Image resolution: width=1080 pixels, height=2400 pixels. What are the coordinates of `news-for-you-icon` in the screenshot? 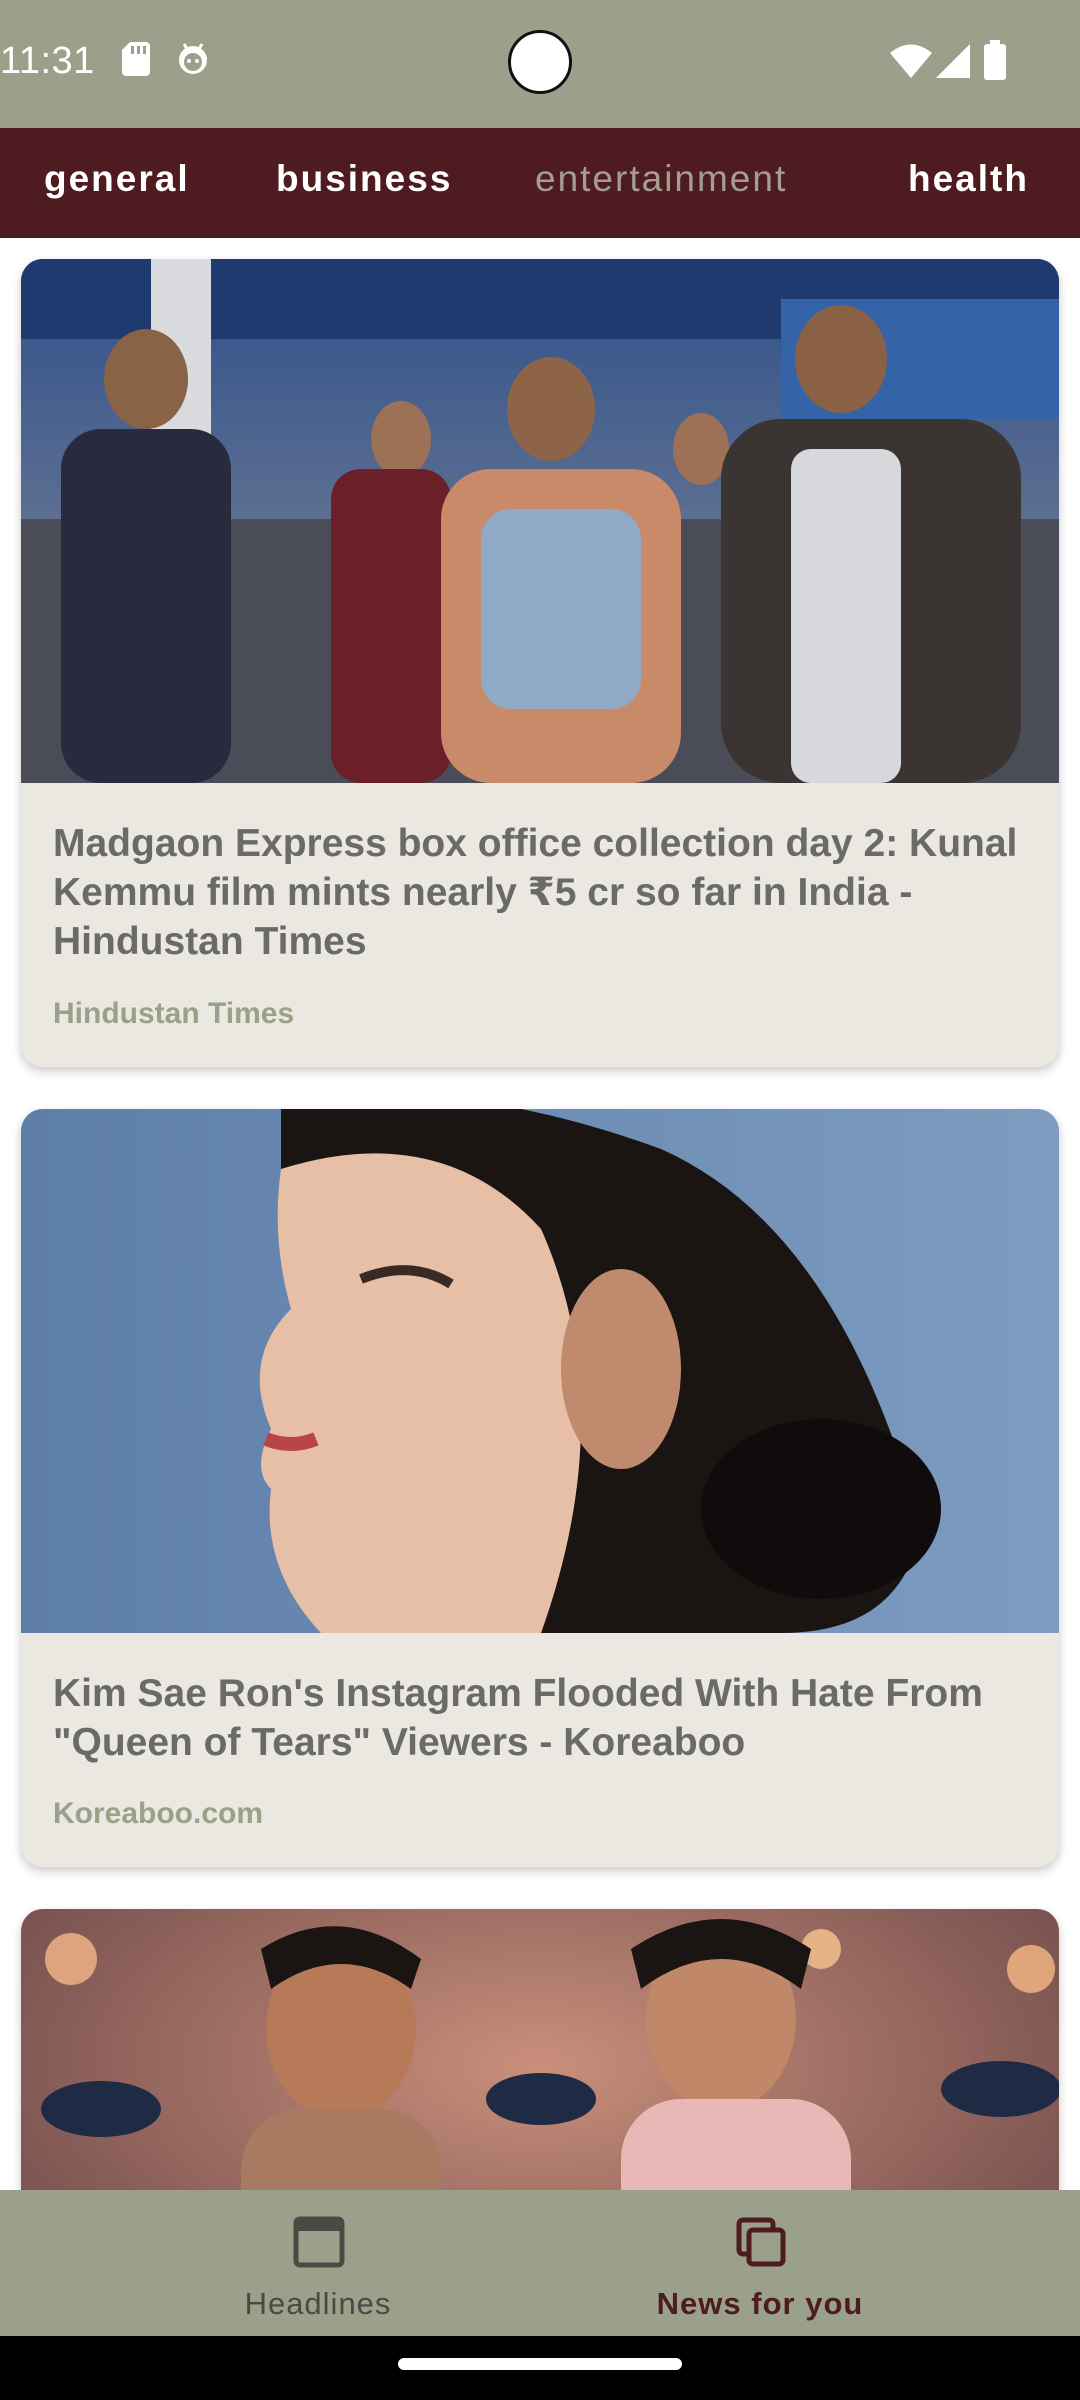 It's located at (761, 2242).